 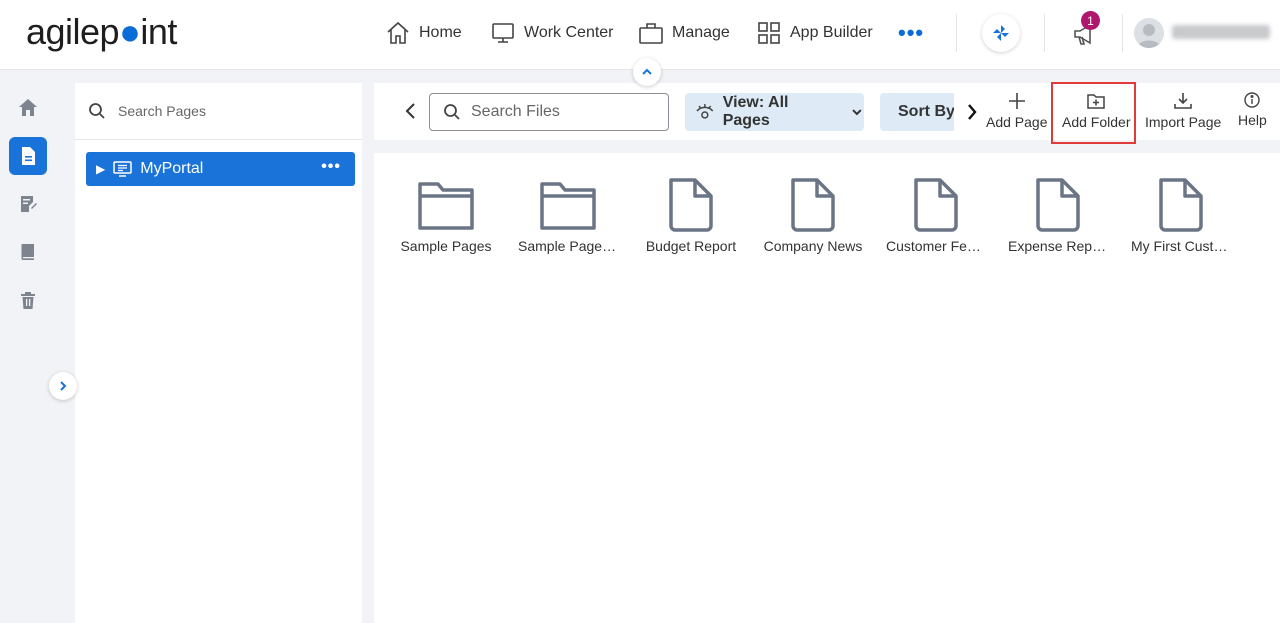 What do you see at coordinates (701, 32) in the screenshot?
I see `nav-manage-label: Manage` at bounding box center [701, 32].